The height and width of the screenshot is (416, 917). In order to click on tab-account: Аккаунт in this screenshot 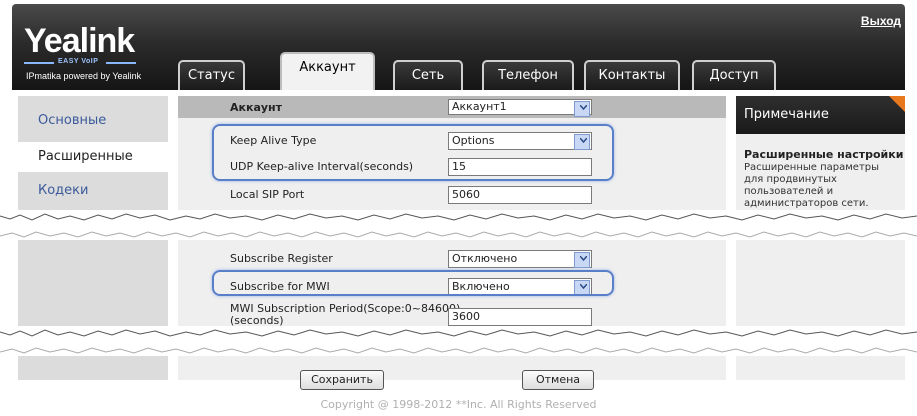, I will do `click(327, 71)`.